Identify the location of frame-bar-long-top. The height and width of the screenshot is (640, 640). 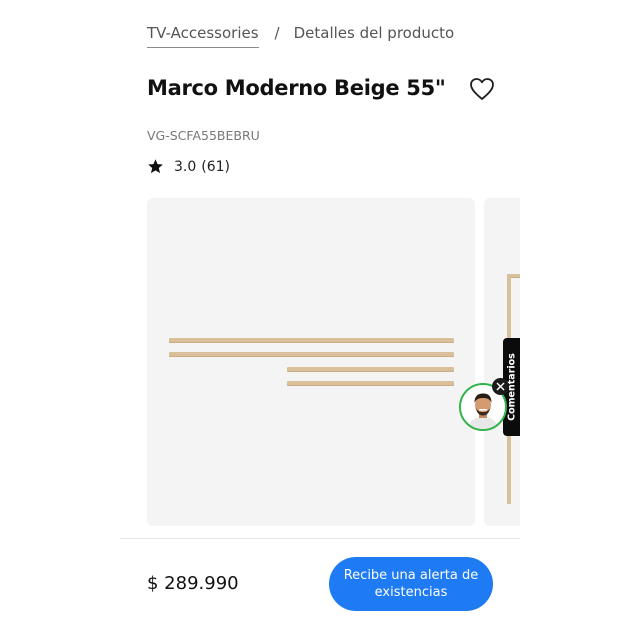
(311, 340).